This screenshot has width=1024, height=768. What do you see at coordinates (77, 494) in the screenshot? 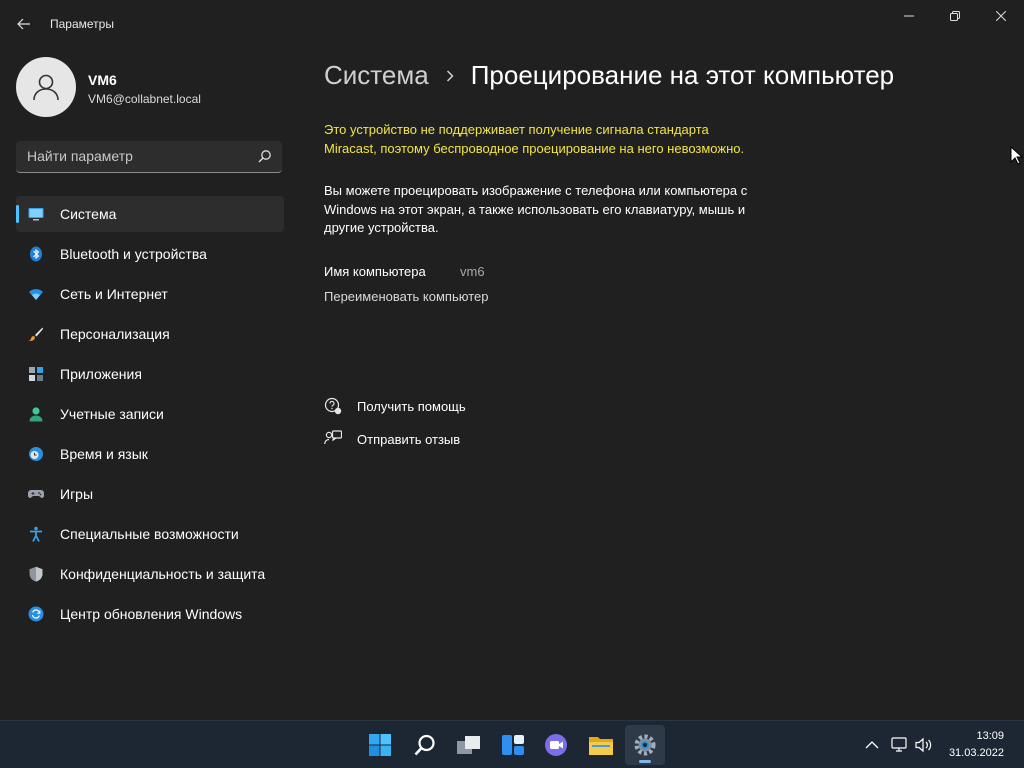
I see `sidebar-item-label: Игры` at bounding box center [77, 494].